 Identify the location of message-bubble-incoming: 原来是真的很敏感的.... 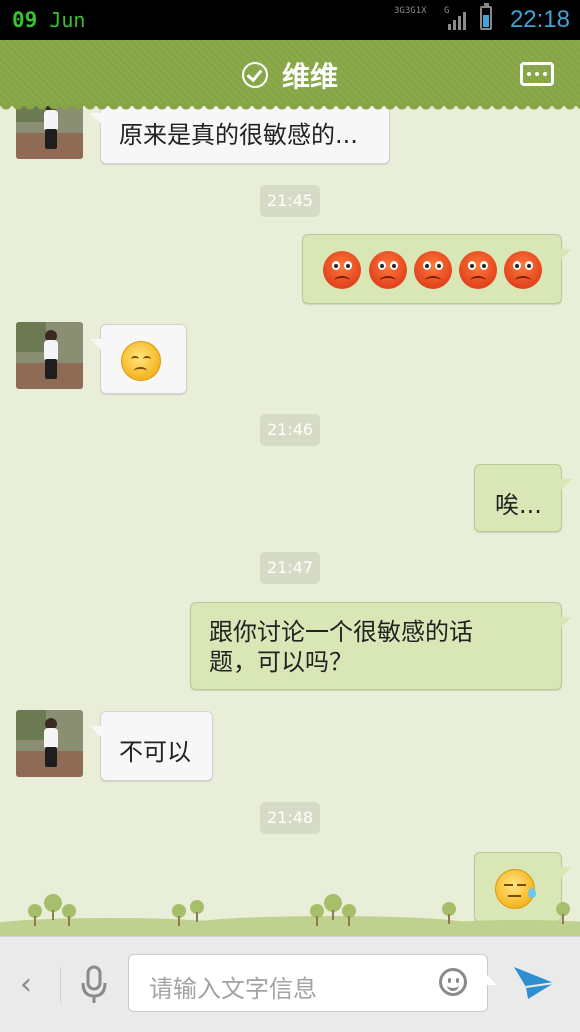
(240, 135).